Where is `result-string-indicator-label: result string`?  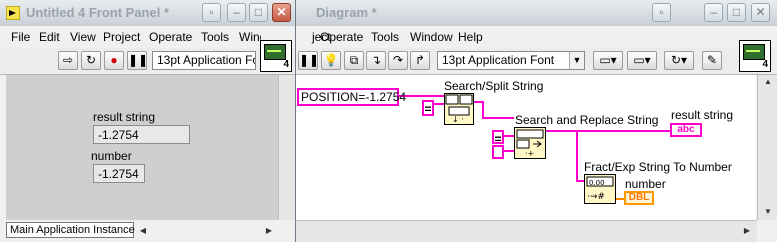 result-string-indicator-label: result string is located at coordinates (702, 115).